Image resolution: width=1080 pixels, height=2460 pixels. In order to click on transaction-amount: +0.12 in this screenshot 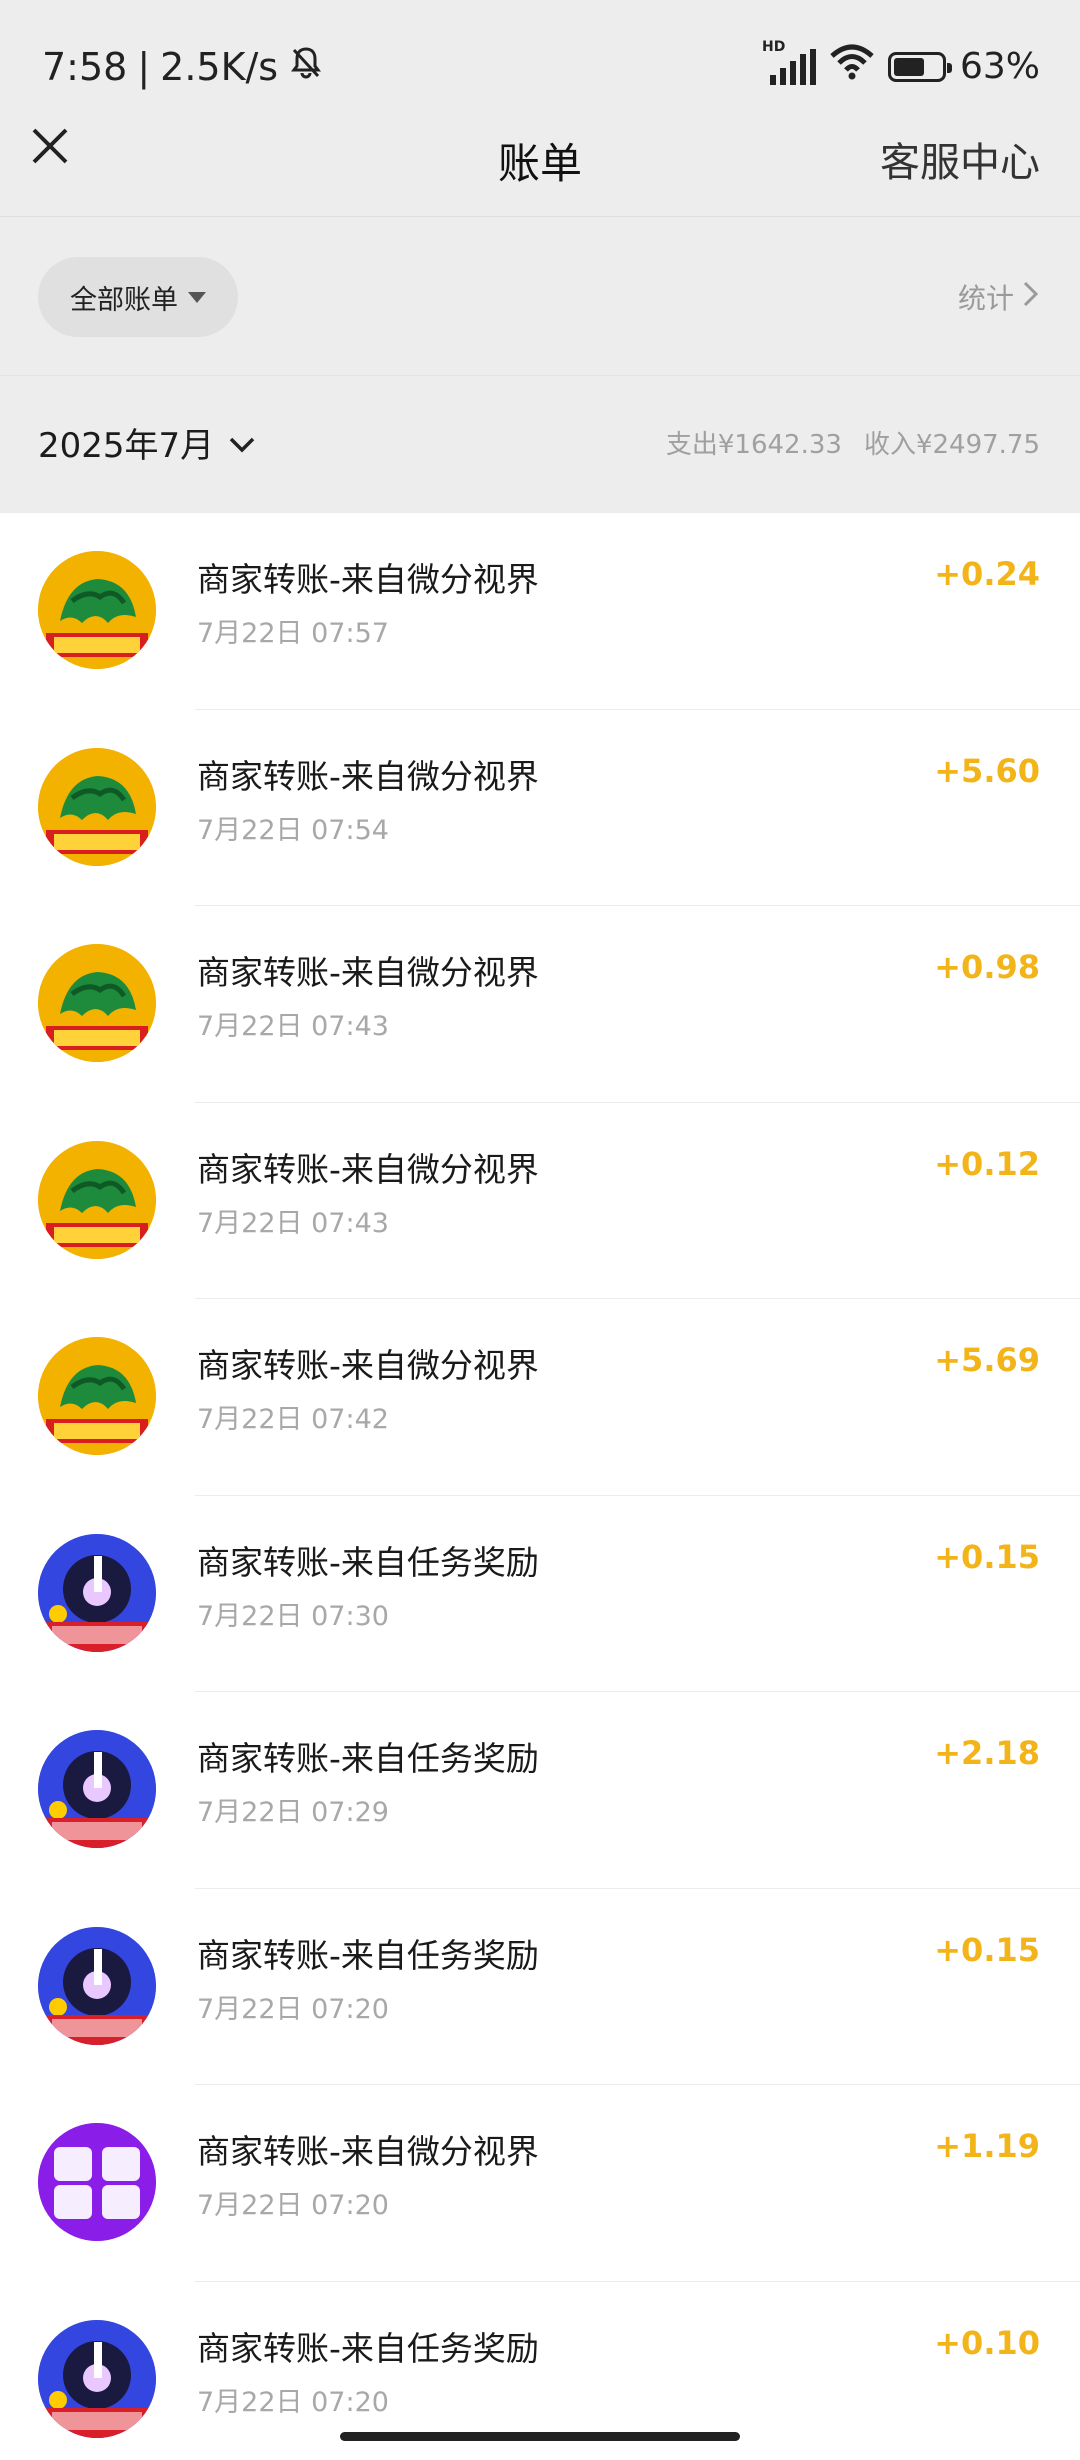, I will do `click(987, 1163)`.